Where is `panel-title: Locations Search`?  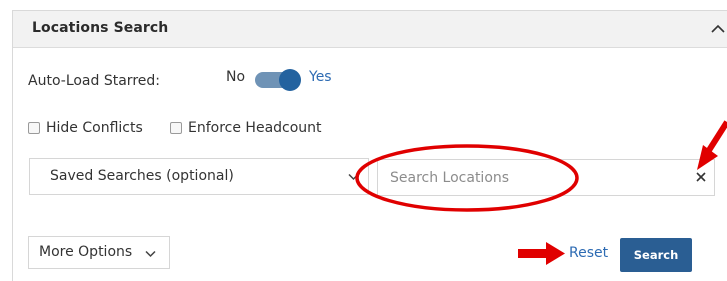 panel-title: Locations Search is located at coordinates (100, 28).